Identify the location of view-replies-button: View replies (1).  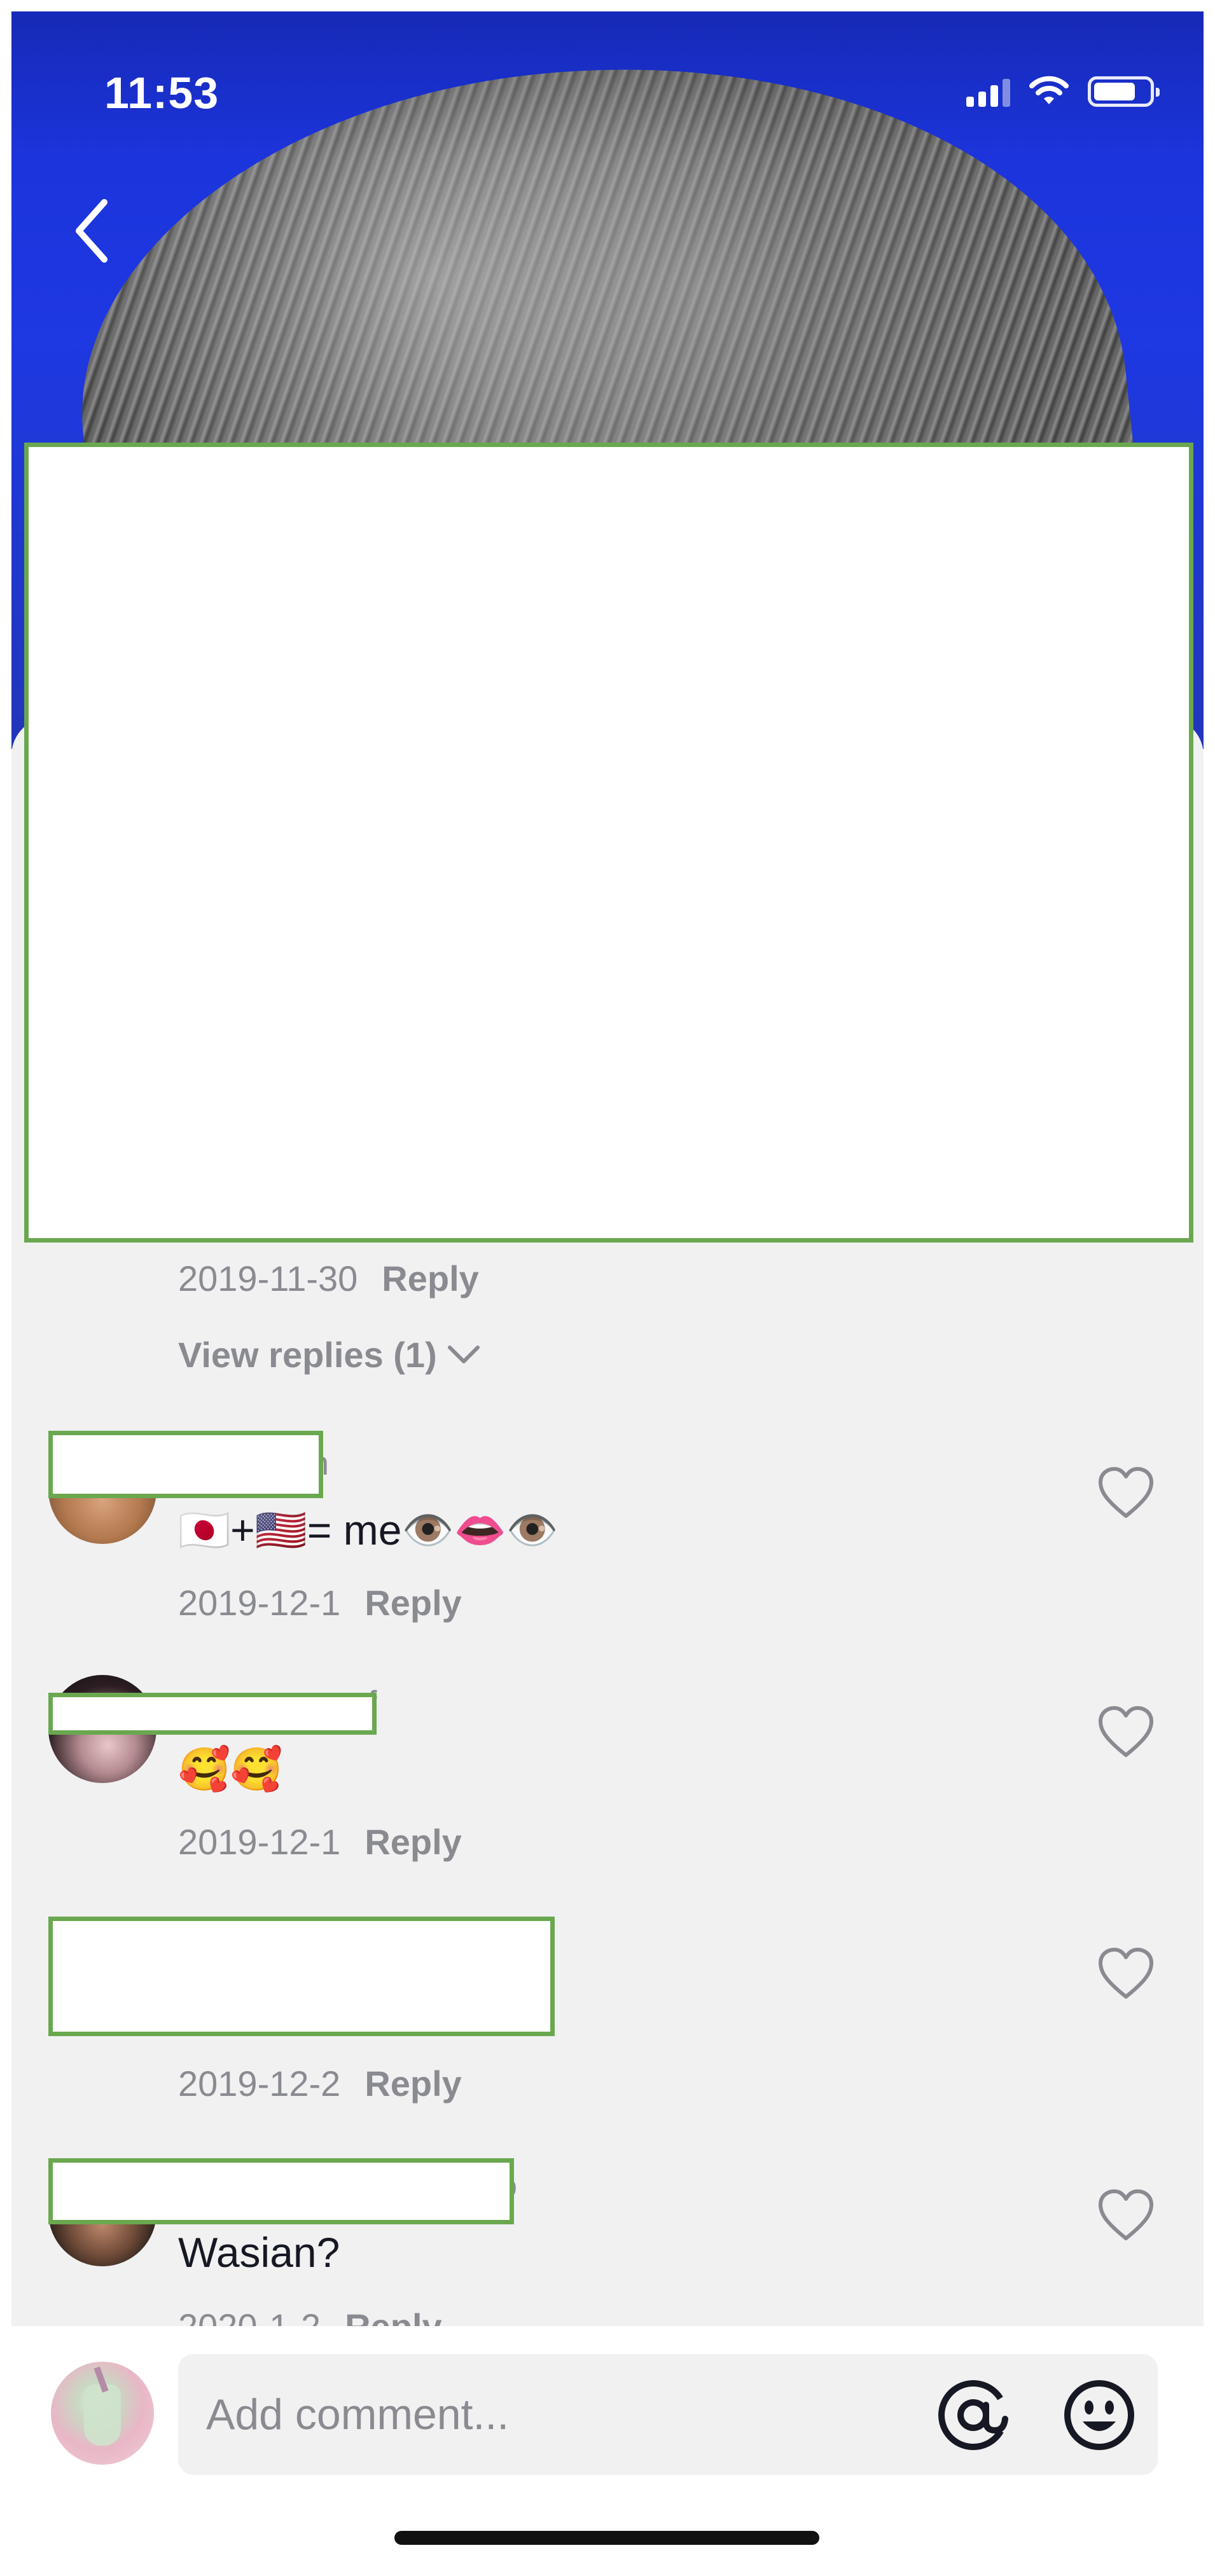
(330, 1354).